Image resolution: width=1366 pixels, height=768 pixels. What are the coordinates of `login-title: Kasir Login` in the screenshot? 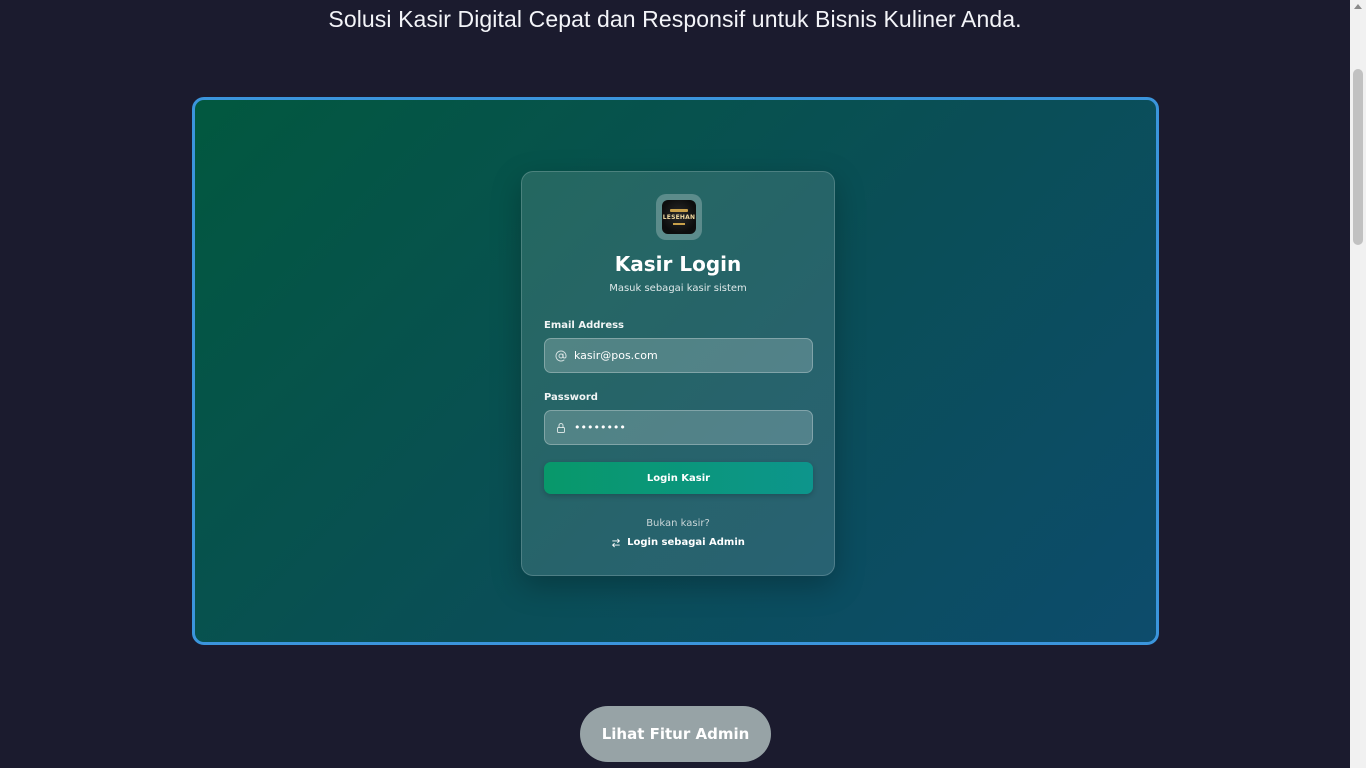 It's located at (678, 264).